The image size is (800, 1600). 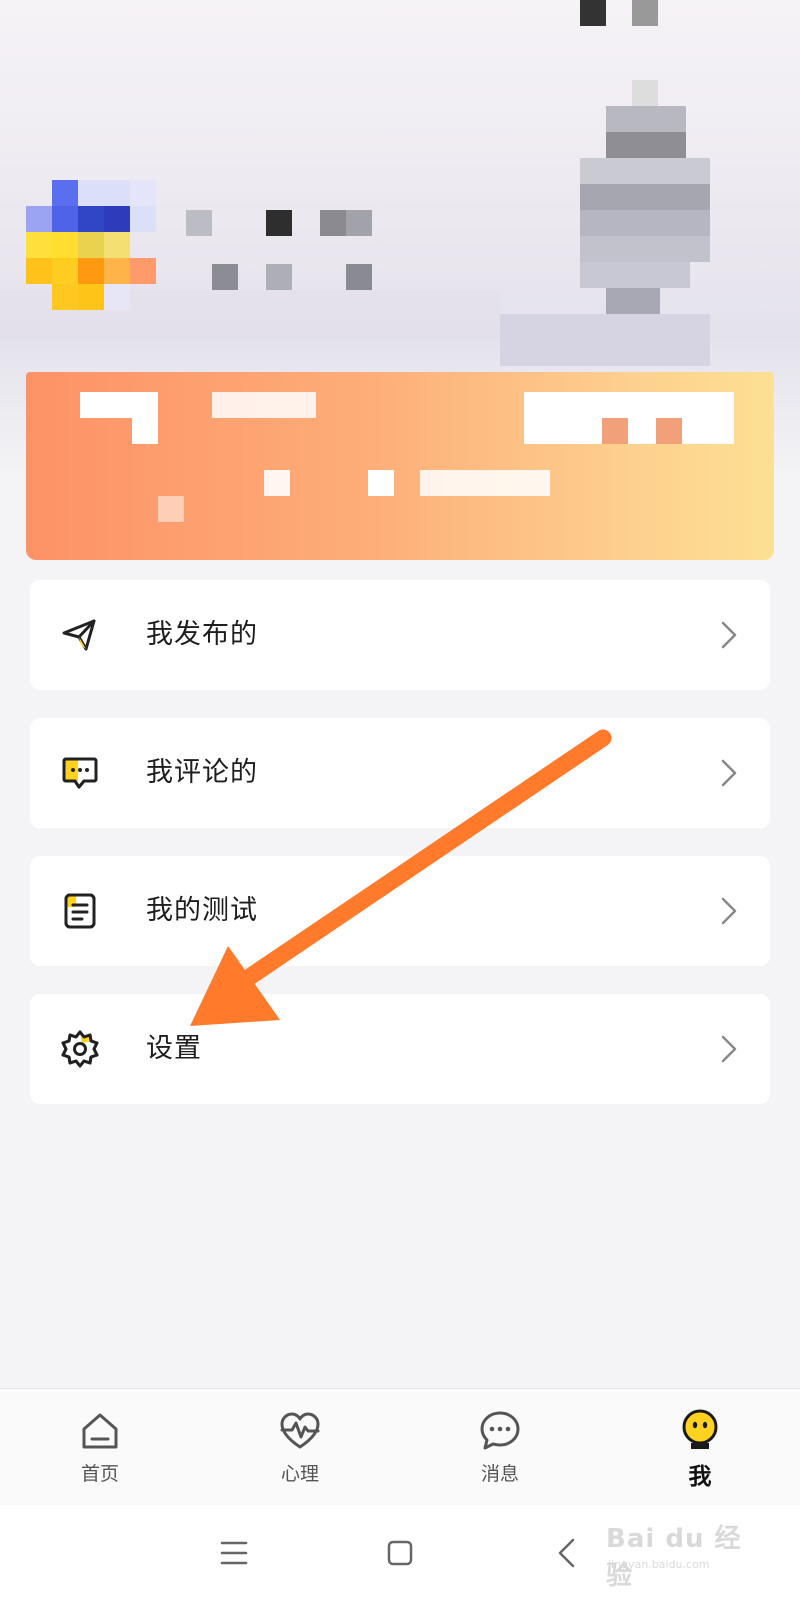 What do you see at coordinates (80, 773) in the screenshot?
I see `comment-bubble-icon` at bounding box center [80, 773].